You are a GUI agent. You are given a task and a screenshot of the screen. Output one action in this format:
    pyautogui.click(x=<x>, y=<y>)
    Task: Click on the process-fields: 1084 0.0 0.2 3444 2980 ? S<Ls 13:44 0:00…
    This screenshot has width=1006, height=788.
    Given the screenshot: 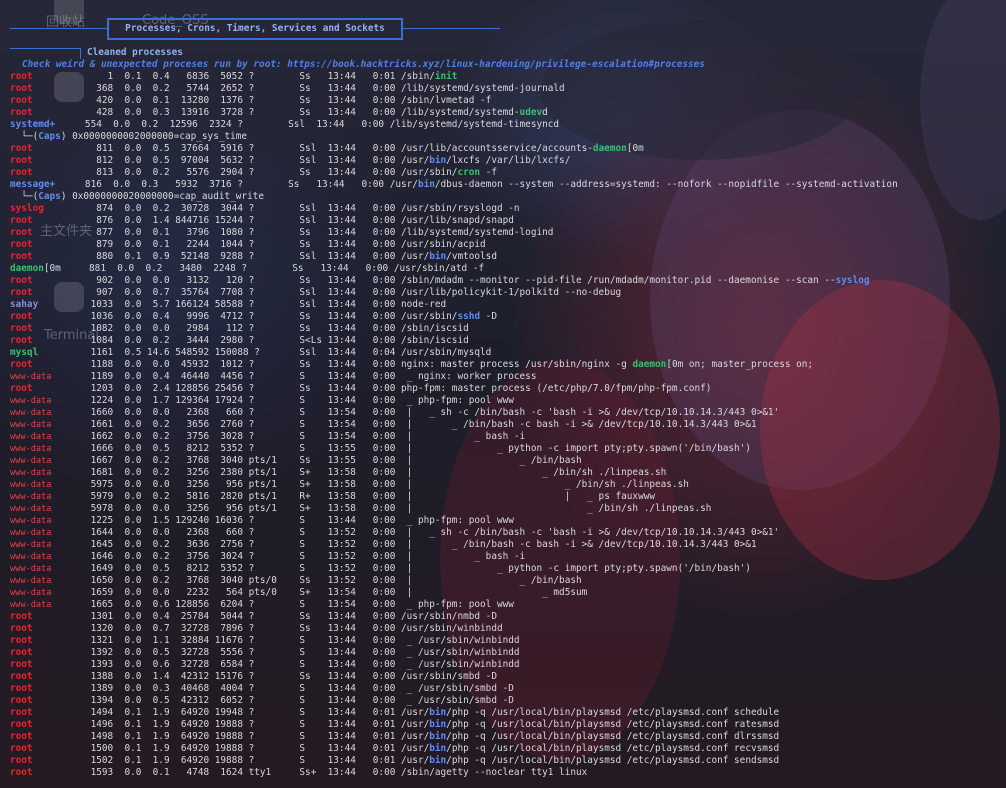 What is the action you would take?
    pyautogui.click(x=268, y=340)
    